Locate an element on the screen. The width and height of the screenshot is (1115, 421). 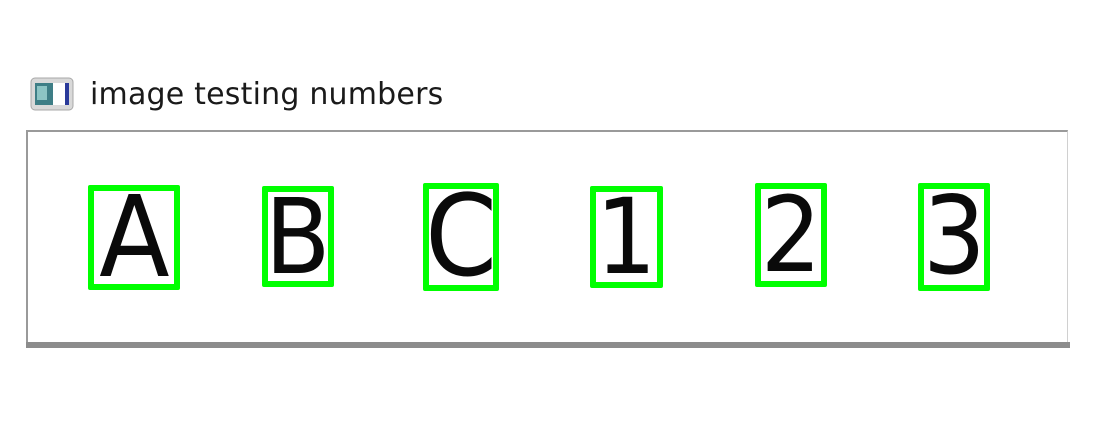
glyph-character: A is located at coordinates (134, 237).